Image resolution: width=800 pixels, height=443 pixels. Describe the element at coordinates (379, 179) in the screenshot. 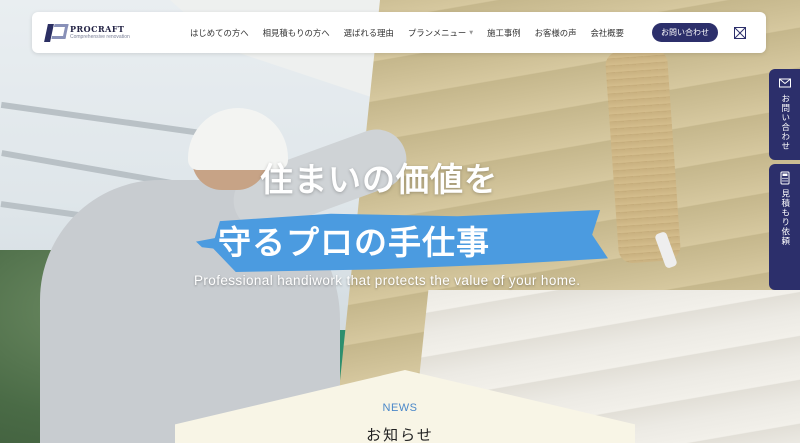

I see `hero-headline-line1: 住まいの価値を` at that location.